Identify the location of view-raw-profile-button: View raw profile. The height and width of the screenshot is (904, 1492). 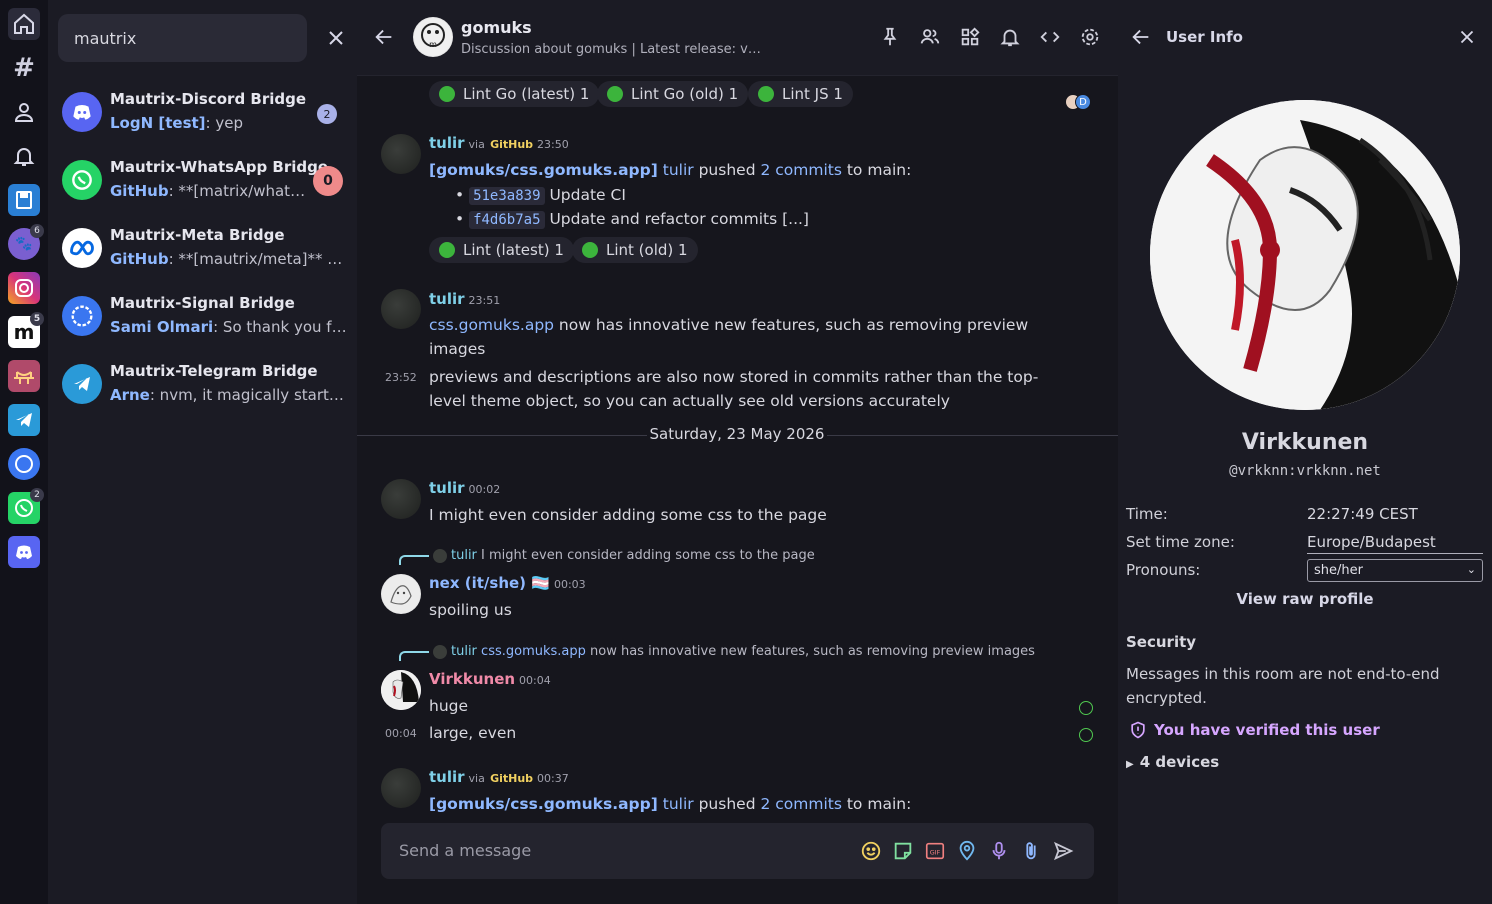
(1305, 599).